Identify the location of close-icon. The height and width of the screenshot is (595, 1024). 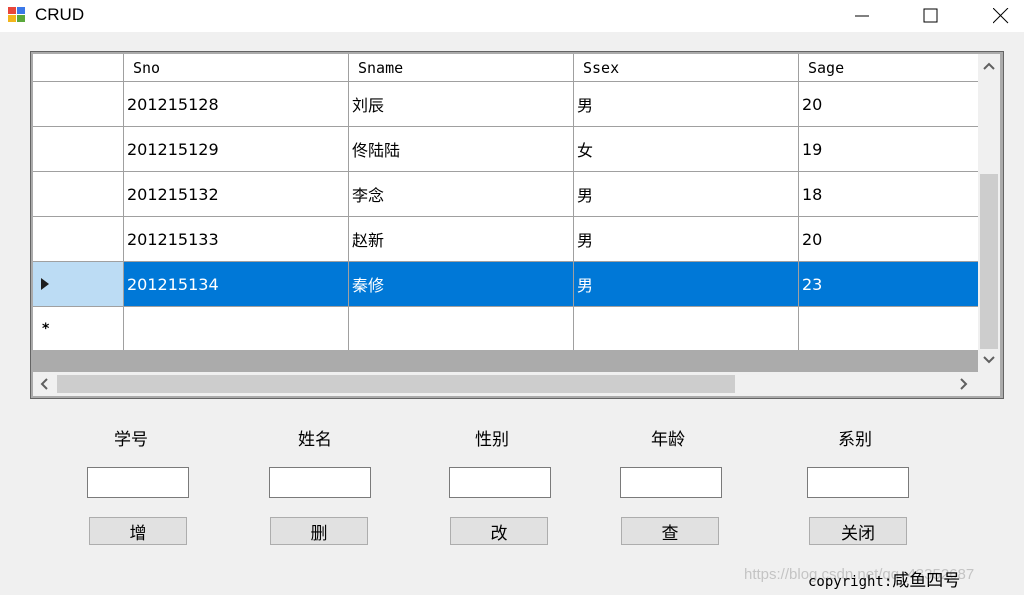
(1001, 16).